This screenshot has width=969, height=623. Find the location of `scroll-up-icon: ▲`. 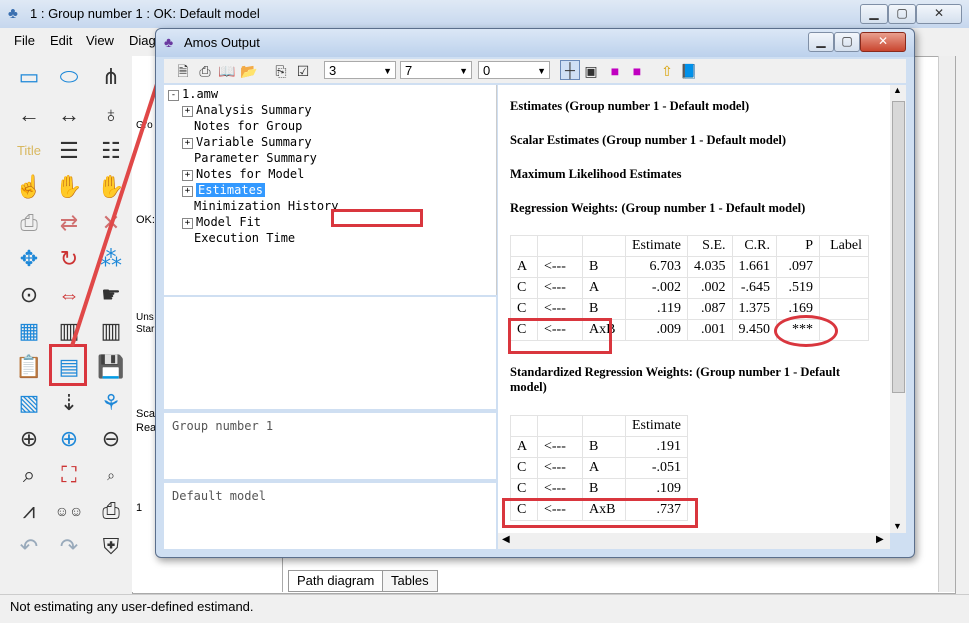

scroll-up-icon: ▲ is located at coordinates (897, 90).